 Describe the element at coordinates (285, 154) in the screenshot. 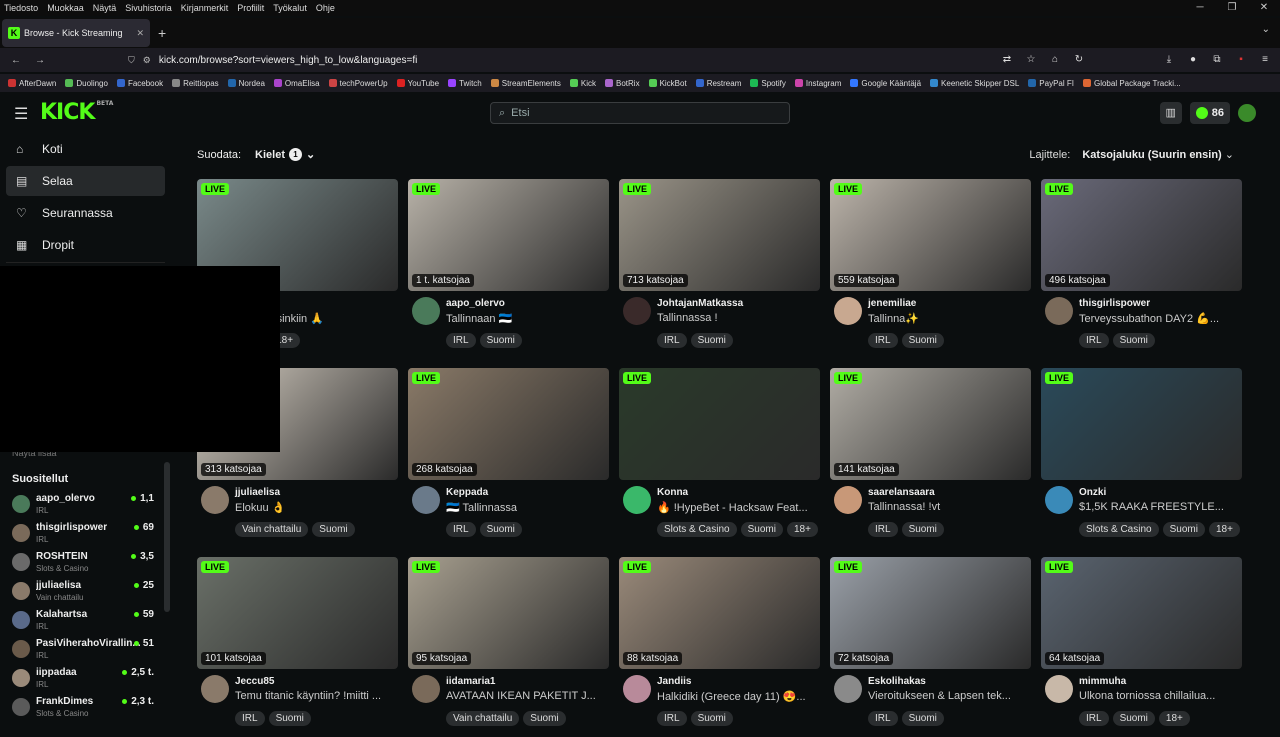

I see `languages-filter-button: Kielet 1 ⌄` at that location.